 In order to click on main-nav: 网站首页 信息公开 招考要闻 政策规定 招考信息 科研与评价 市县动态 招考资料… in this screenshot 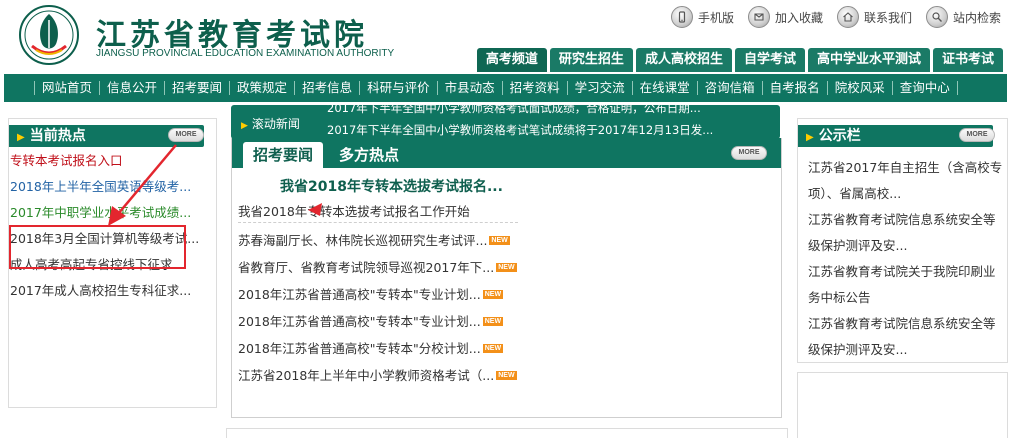, I will do `click(505, 88)`.